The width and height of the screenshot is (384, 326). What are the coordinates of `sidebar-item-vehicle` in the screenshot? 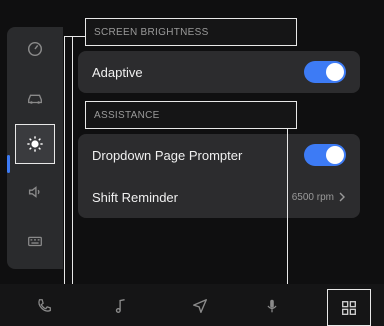 It's located at (35, 98).